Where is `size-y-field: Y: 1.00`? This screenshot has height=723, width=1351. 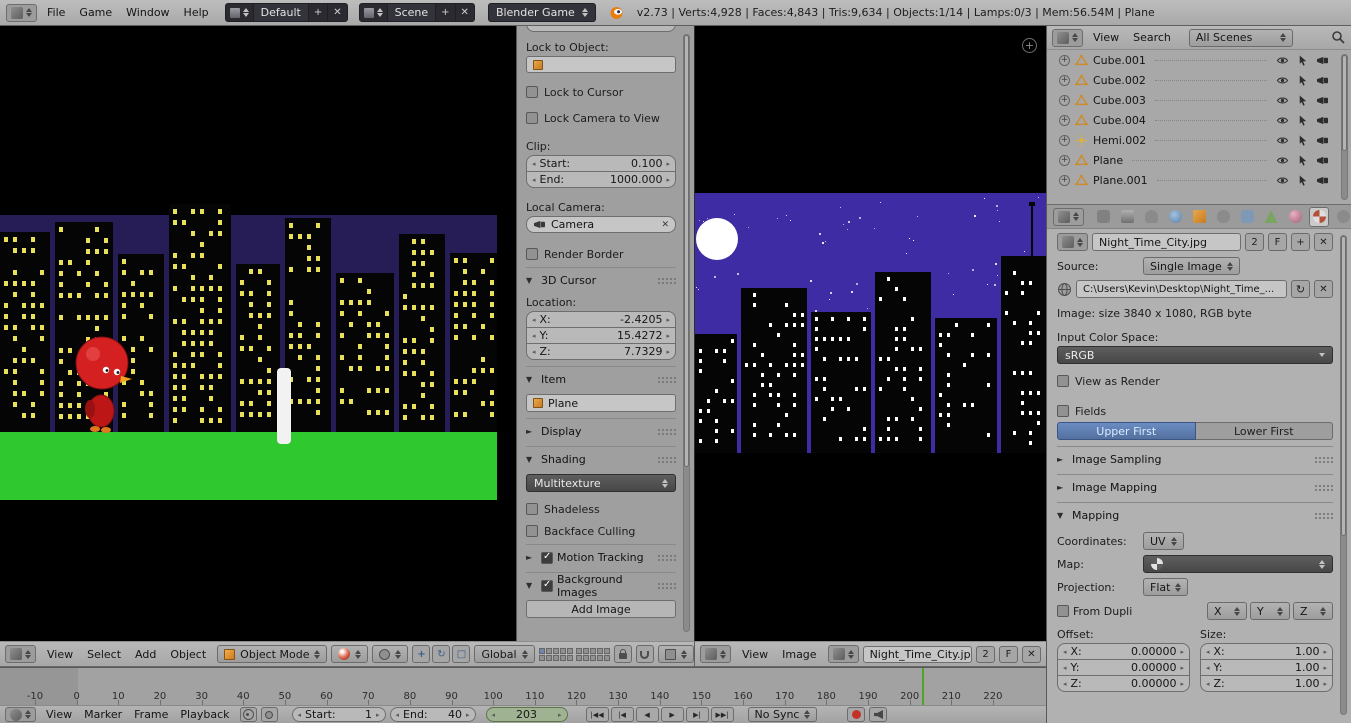 size-y-field: Y: 1.00 is located at coordinates (1266, 667).